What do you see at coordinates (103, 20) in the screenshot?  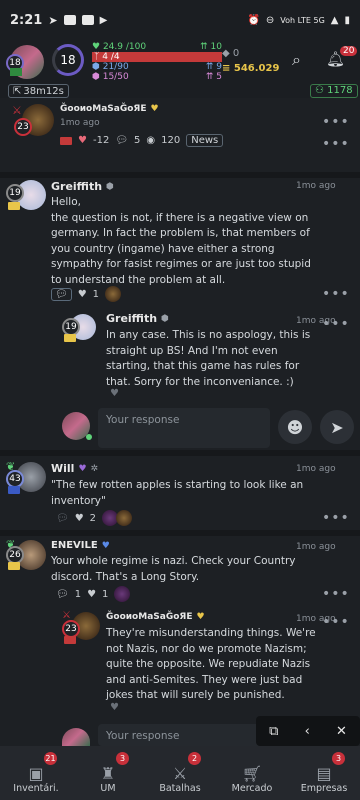 I see `youtube-icon: ▶` at bounding box center [103, 20].